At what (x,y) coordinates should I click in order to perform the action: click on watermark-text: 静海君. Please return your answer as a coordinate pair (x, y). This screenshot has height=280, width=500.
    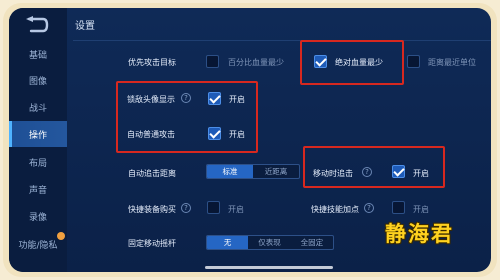
    Looking at the image, I should click on (419, 234).